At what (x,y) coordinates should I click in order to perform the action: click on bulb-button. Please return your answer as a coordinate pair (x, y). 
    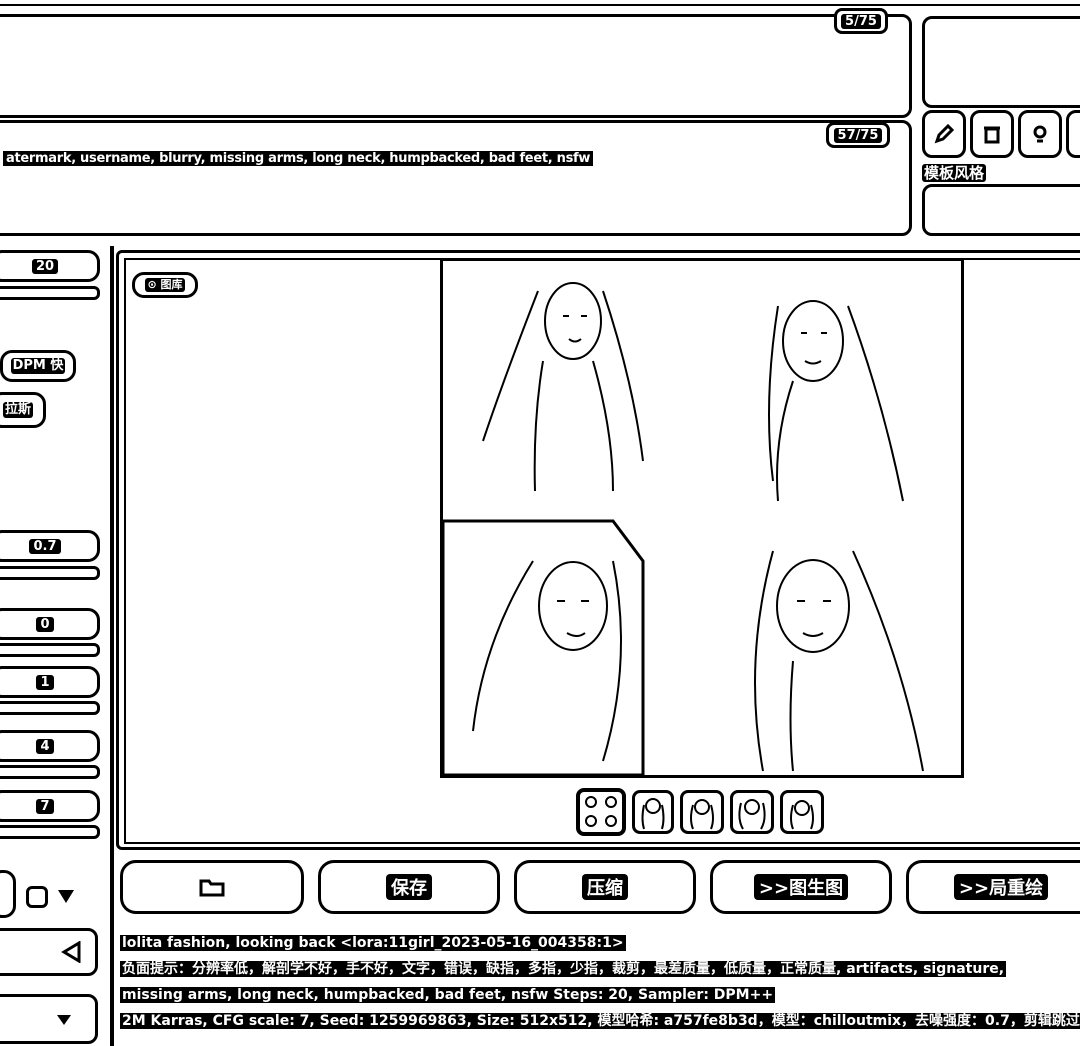
    Looking at the image, I should click on (1040, 134).